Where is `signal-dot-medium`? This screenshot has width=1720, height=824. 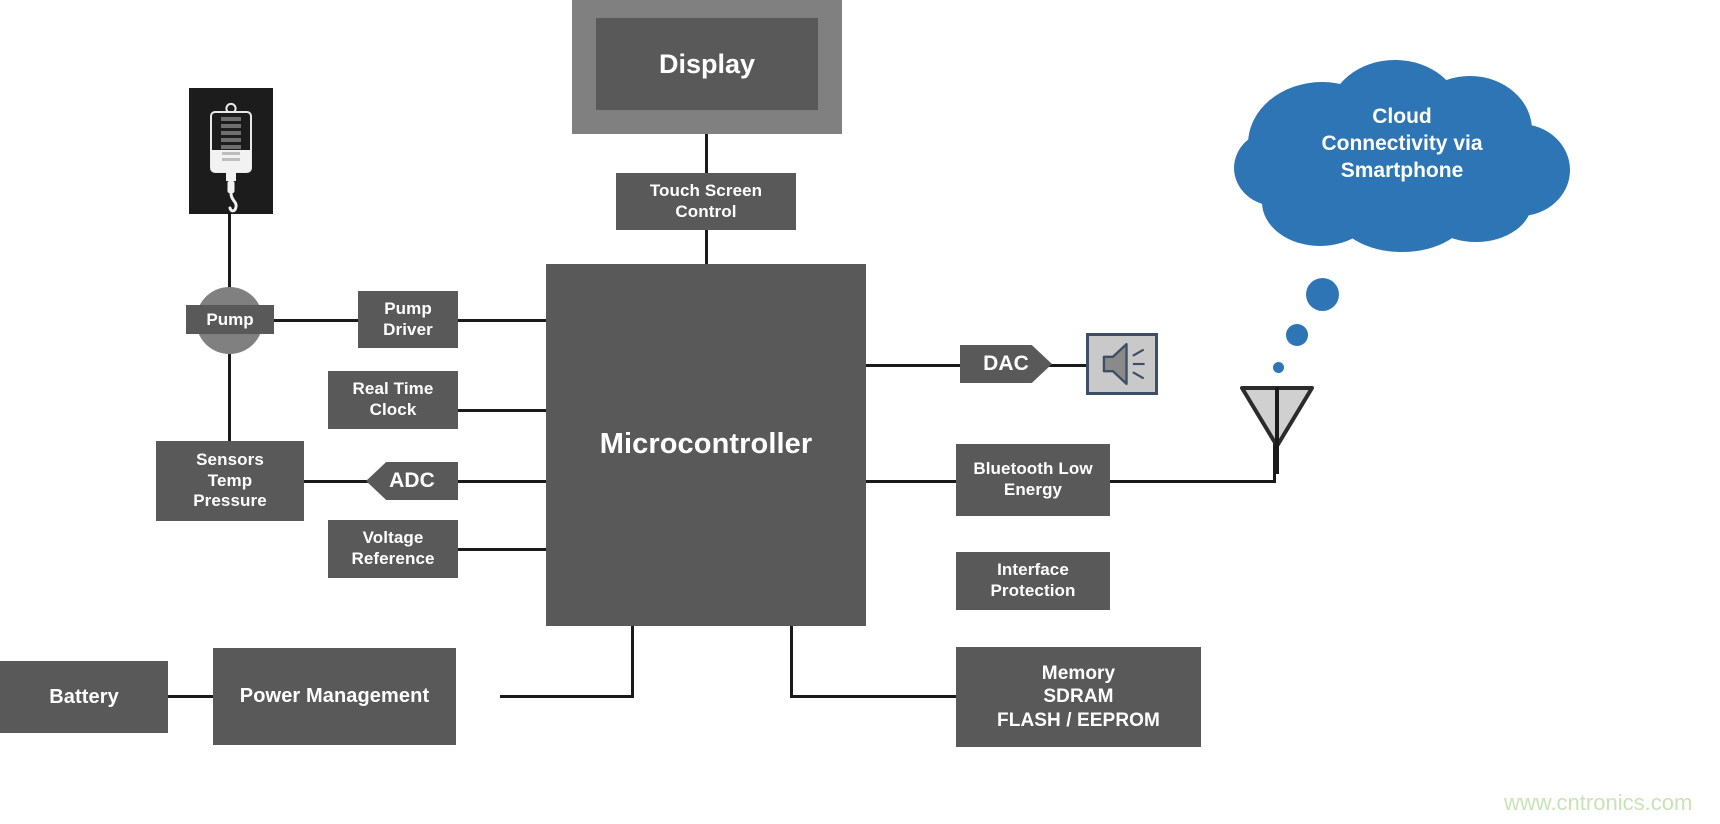 signal-dot-medium is located at coordinates (1297, 335).